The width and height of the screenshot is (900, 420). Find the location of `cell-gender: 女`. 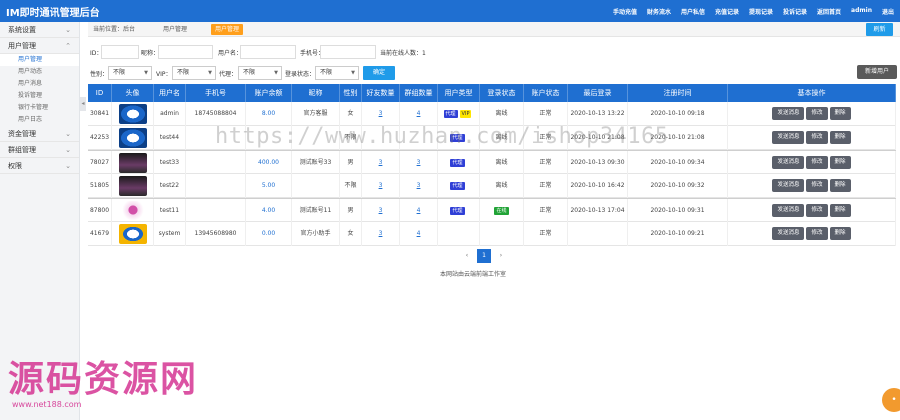

cell-gender: 女 is located at coordinates (351, 234).